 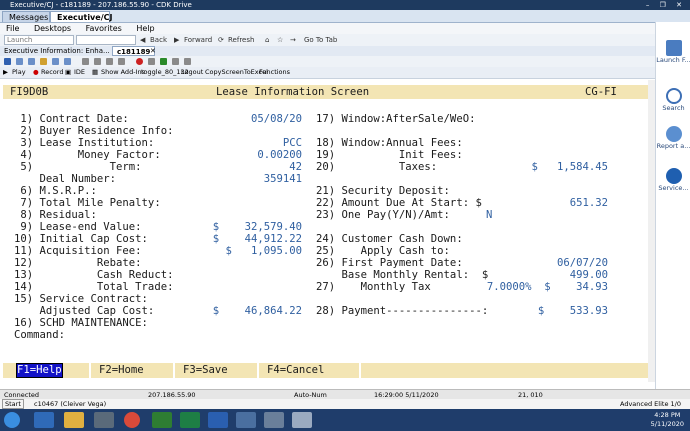 What do you see at coordinates (31, 61) in the screenshot?
I see `paste-icon` at bounding box center [31, 61].